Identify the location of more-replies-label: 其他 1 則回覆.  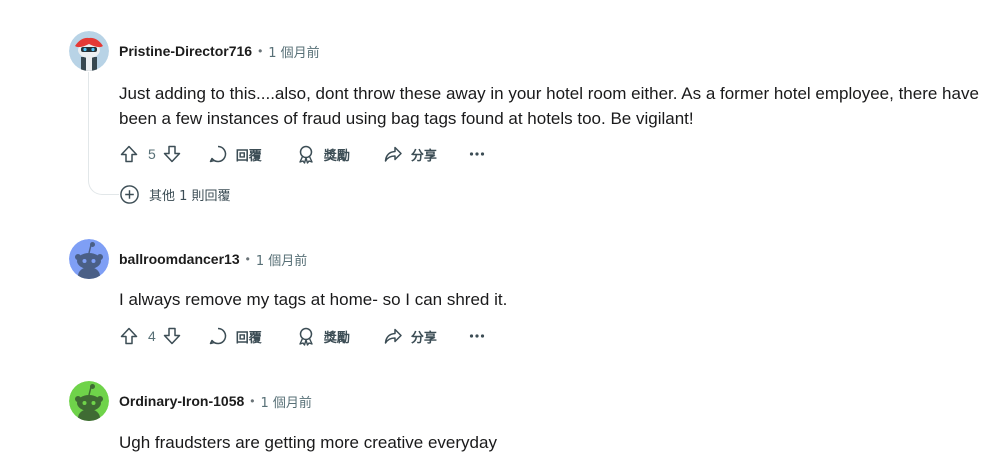
(190, 196).